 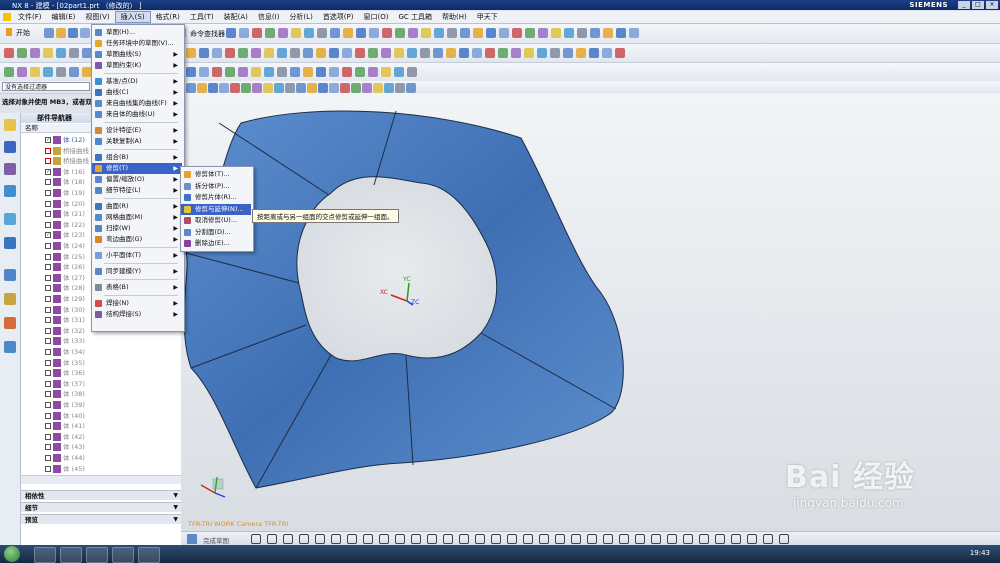 What do you see at coordinates (10, 169) in the screenshot?
I see `part-navigator-icon` at bounding box center [10, 169].